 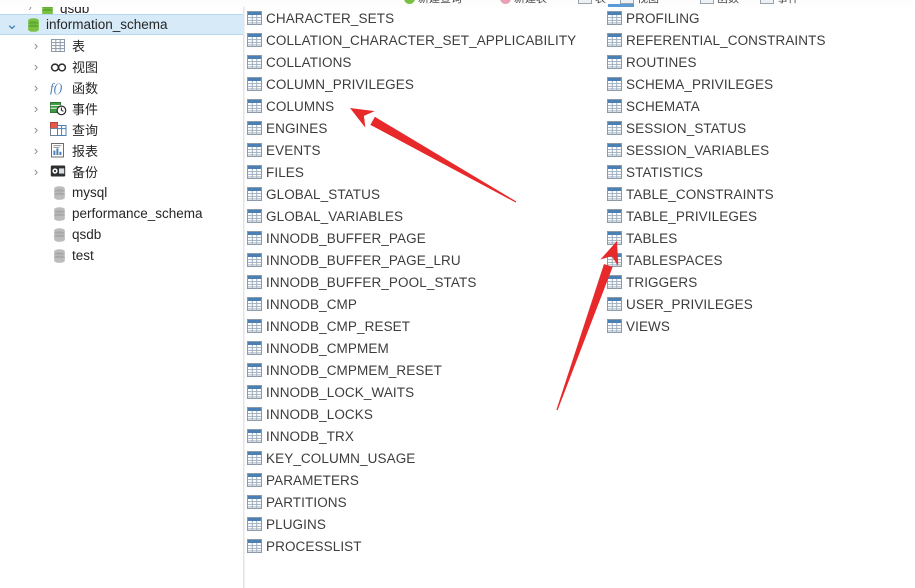 What do you see at coordinates (600, 3) in the screenshot?
I see `toolbar-button-label: 表` at bounding box center [600, 3].